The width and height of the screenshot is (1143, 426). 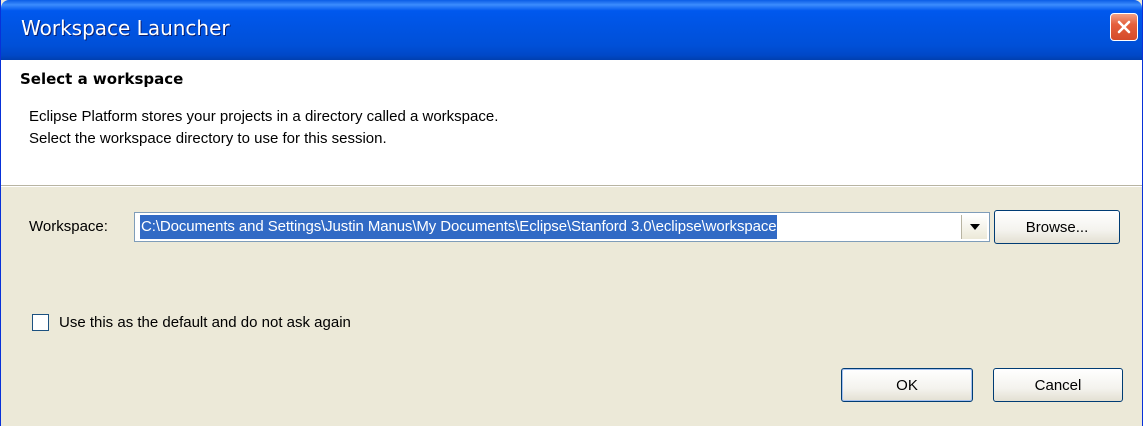 I want to click on ok-button: OK, so click(x=907, y=385).